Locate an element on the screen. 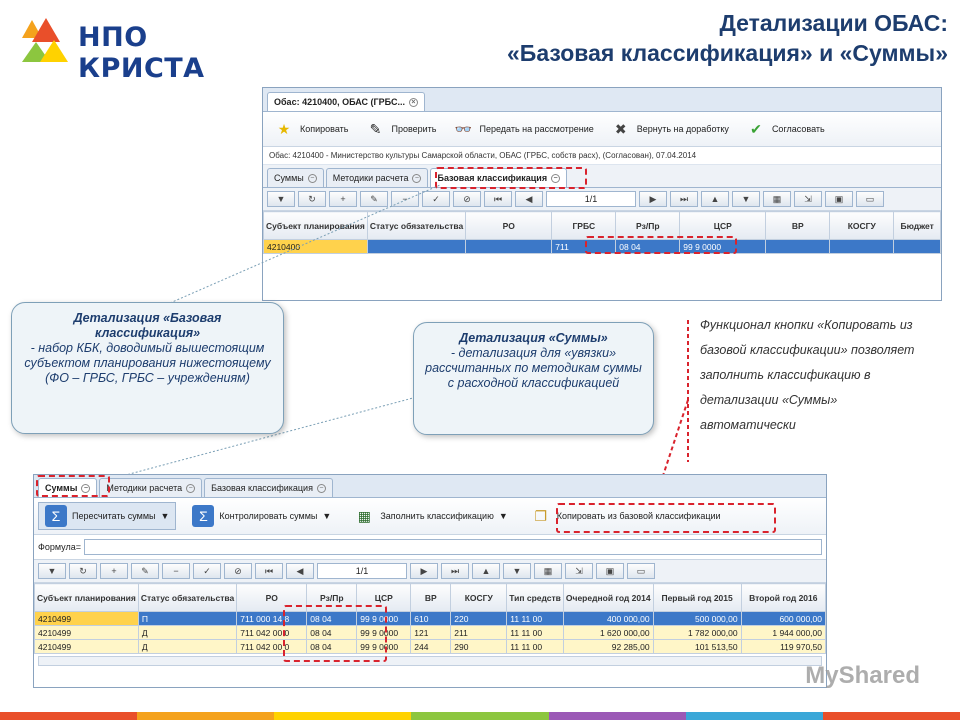 Image resolution: width=960 pixels, height=720 pixels. control-sums-button: Σ Контролировать суммы ▼ is located at coordinates (261, 516).